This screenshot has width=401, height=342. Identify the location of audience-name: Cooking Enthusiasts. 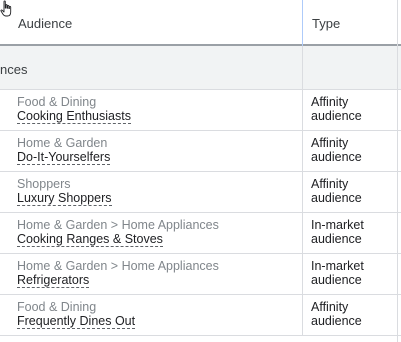
(74, 116).